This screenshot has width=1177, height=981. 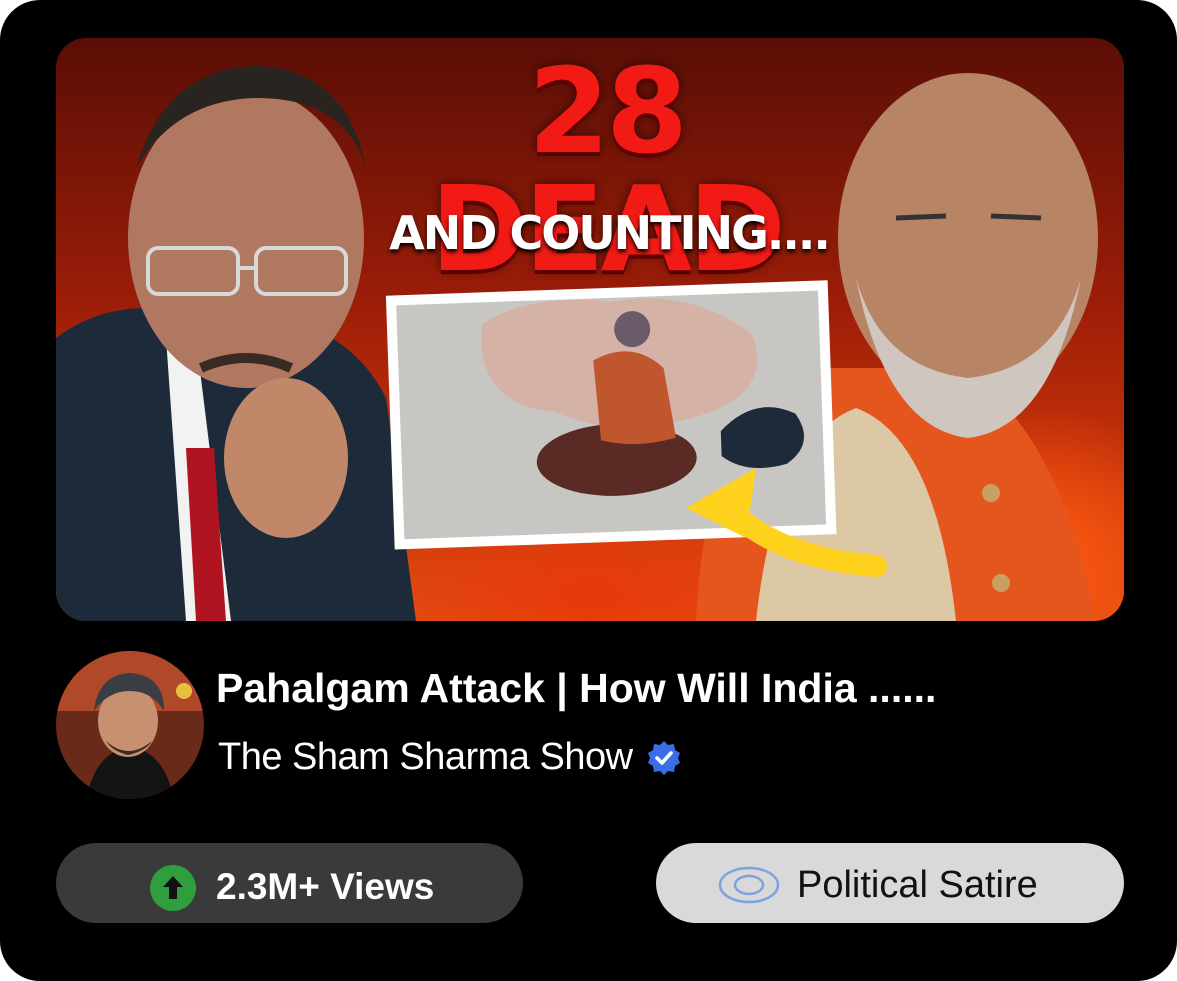 I want to click on views-count: 2.3M+ Views, so click(x=325, y=886).